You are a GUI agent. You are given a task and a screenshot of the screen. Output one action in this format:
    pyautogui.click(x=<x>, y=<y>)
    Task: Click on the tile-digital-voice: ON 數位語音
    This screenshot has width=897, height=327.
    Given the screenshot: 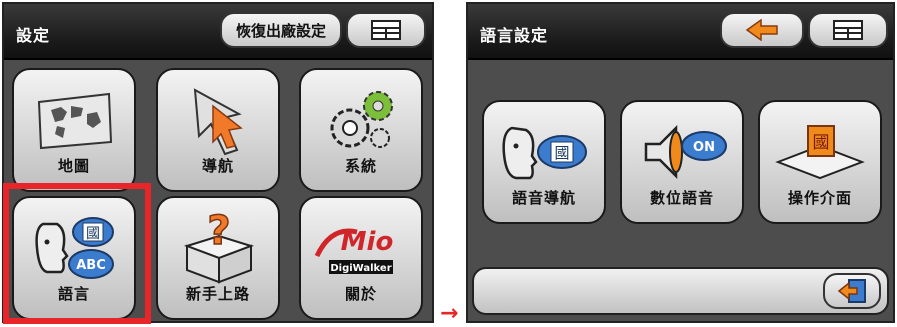 What is the action you would take?
    pyautogui.click(x=682, y=162)
    